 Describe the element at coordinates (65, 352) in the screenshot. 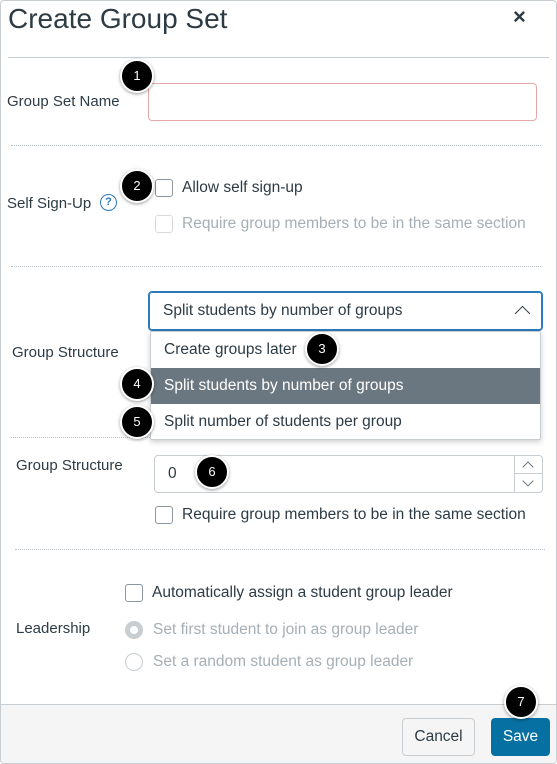

I see `group-structure-label: Group Structure` at that location.